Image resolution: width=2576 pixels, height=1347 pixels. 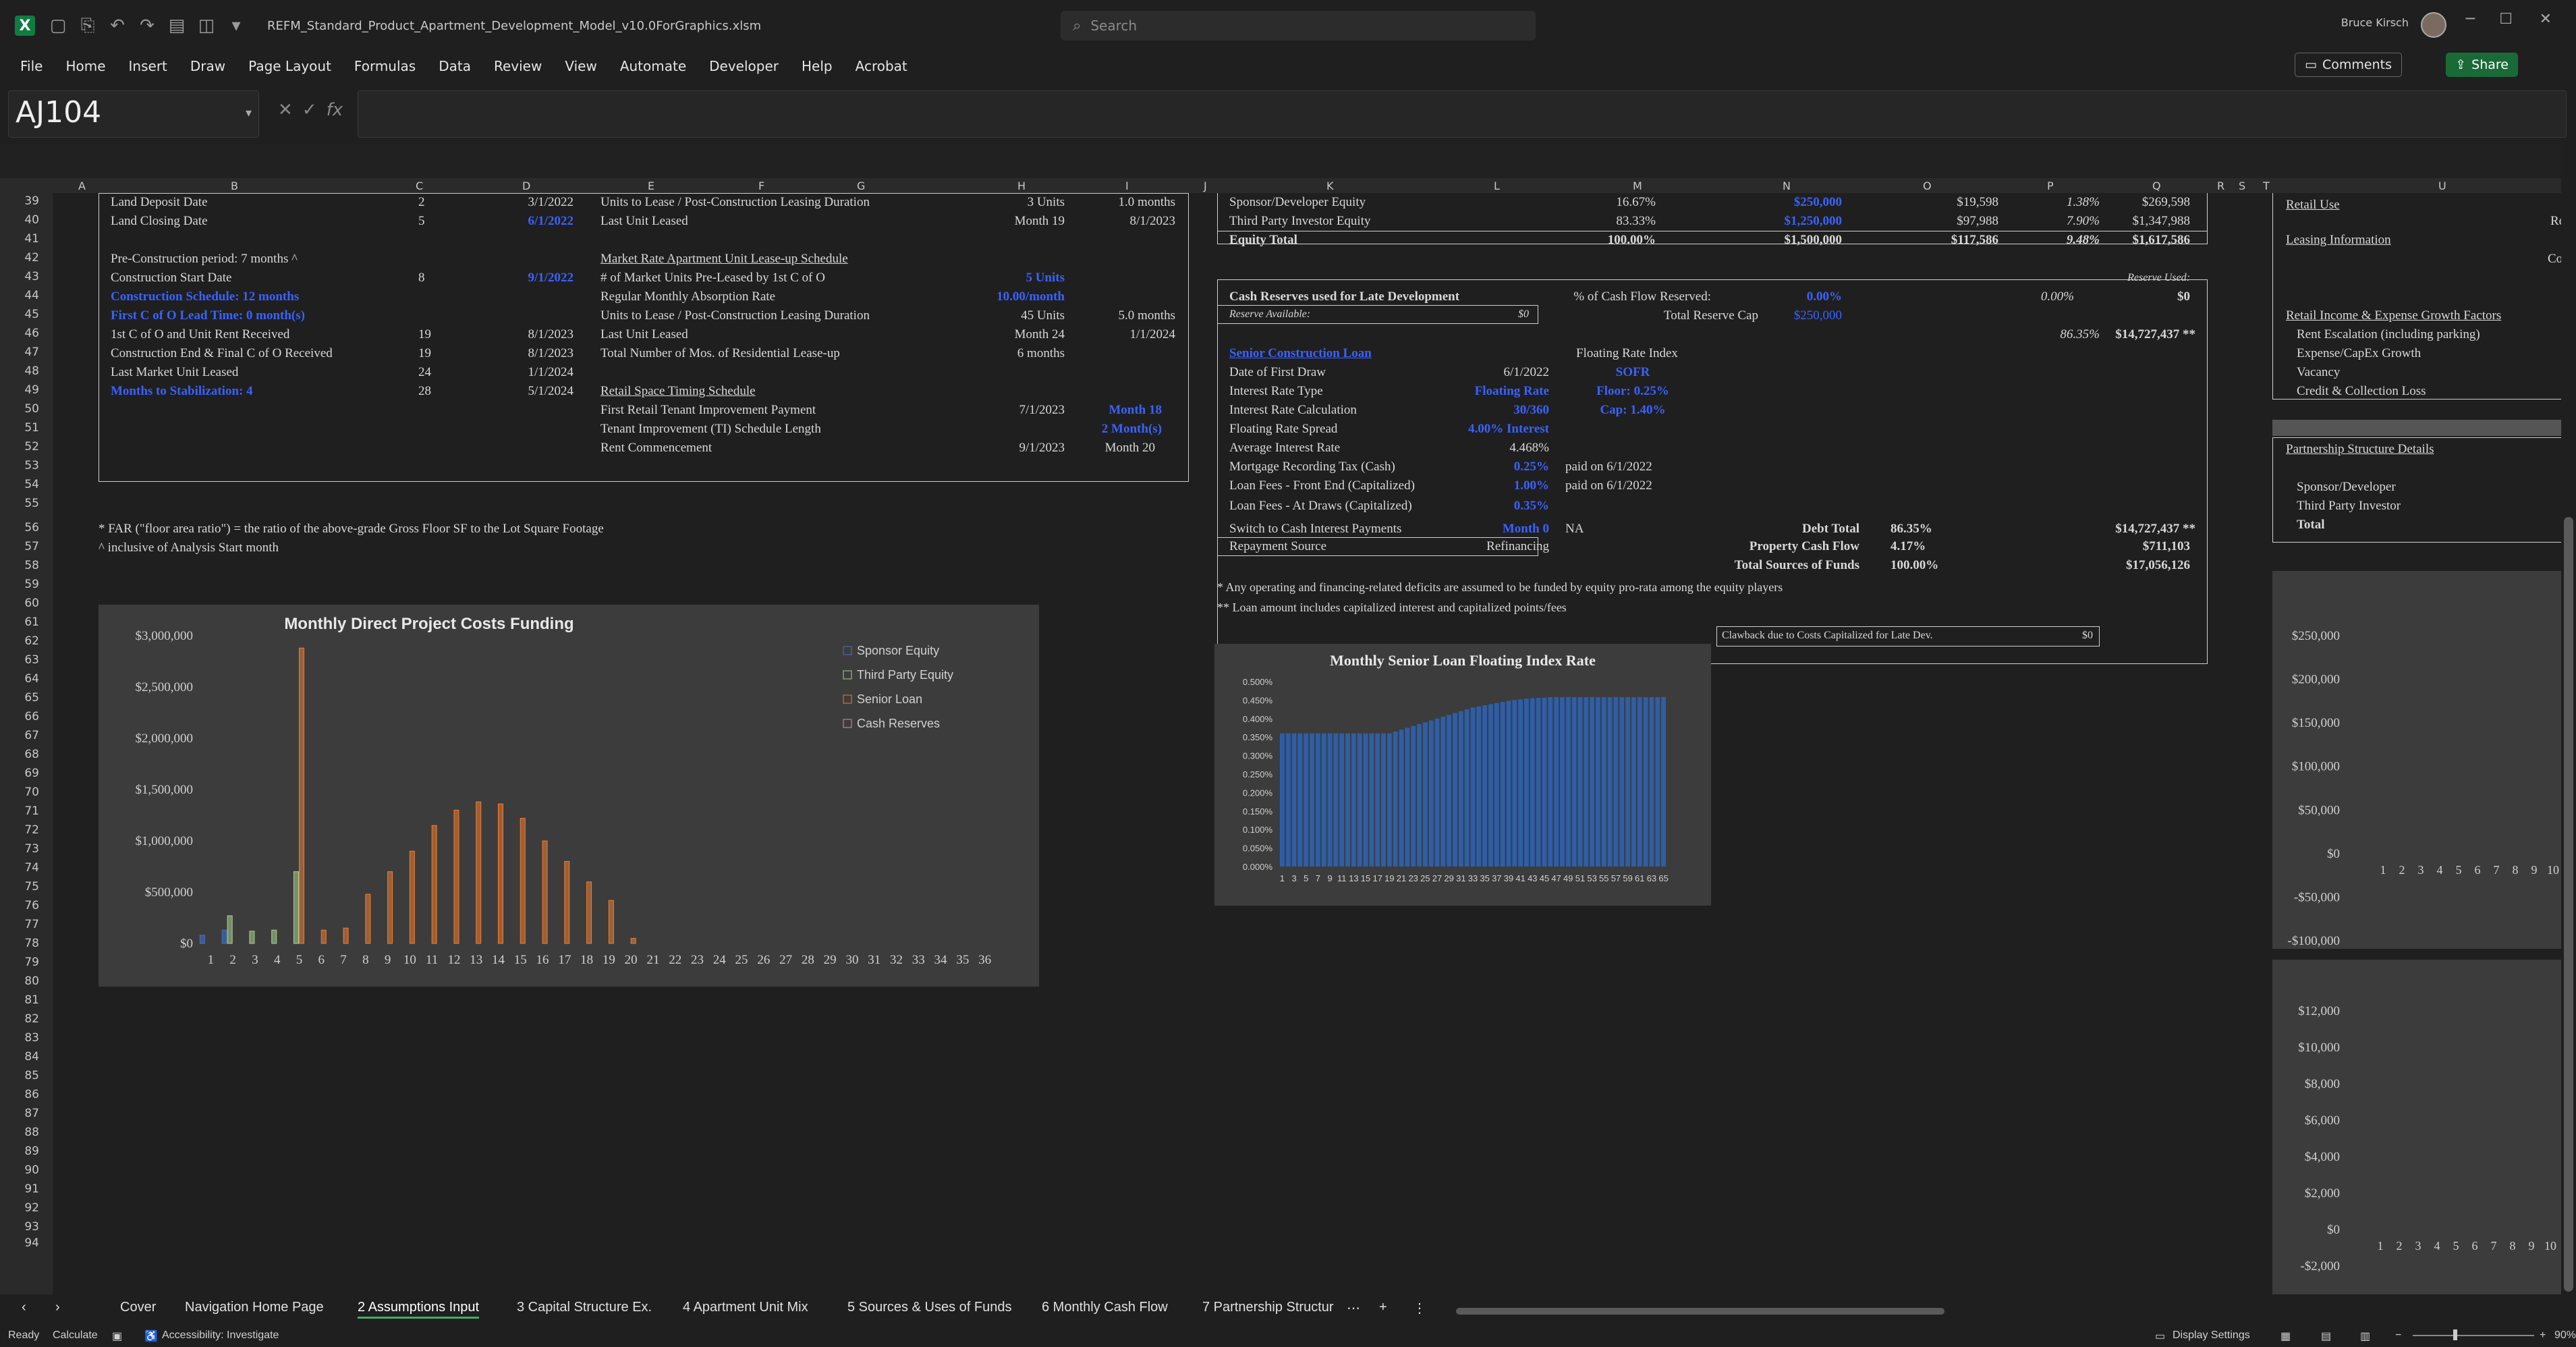 I want to click on row-header-91: 91, so click(x=31, y=1189).